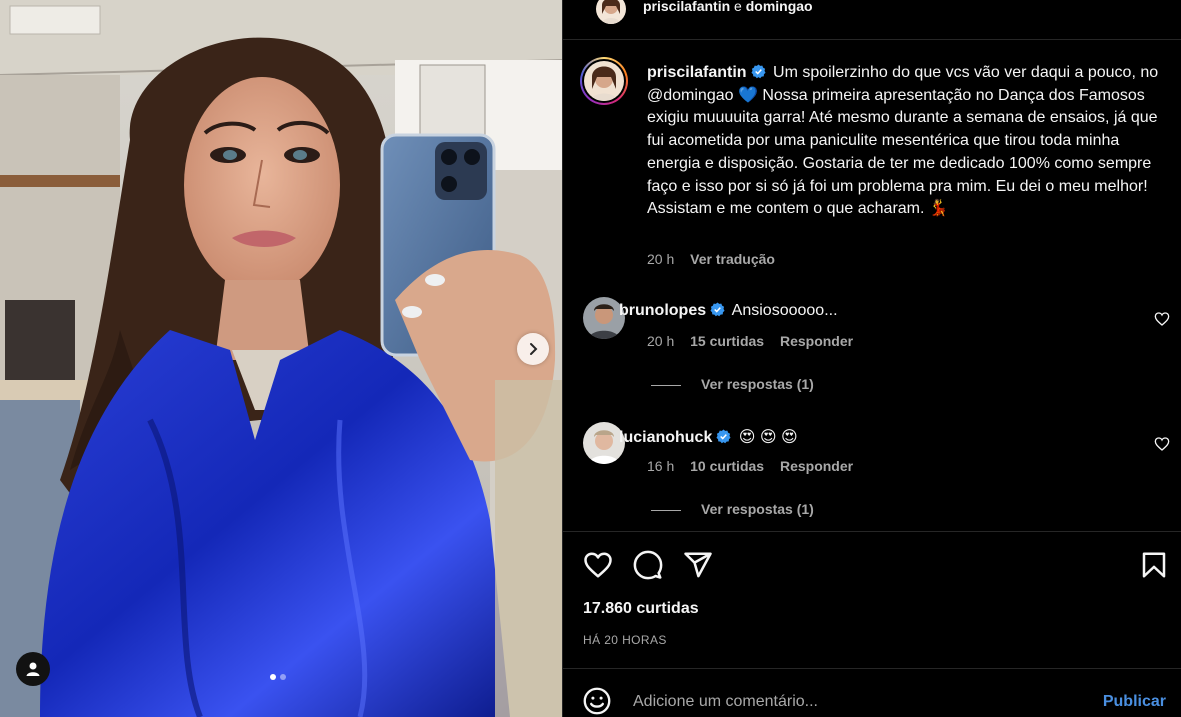 The height and width of the screenshot is (717, 1181). Describe the element at coordinates (661, 259) in the screenshot. I see `caption-age: 20 h` at that location.